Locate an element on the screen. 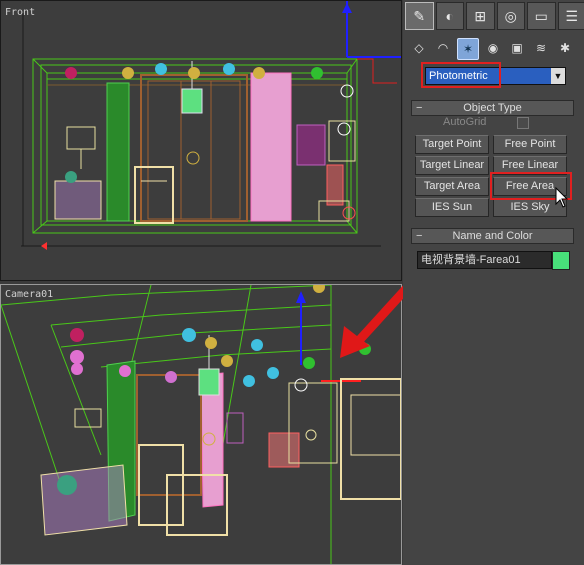  object-type-title: Object Type is located at coordinates (492, 108).